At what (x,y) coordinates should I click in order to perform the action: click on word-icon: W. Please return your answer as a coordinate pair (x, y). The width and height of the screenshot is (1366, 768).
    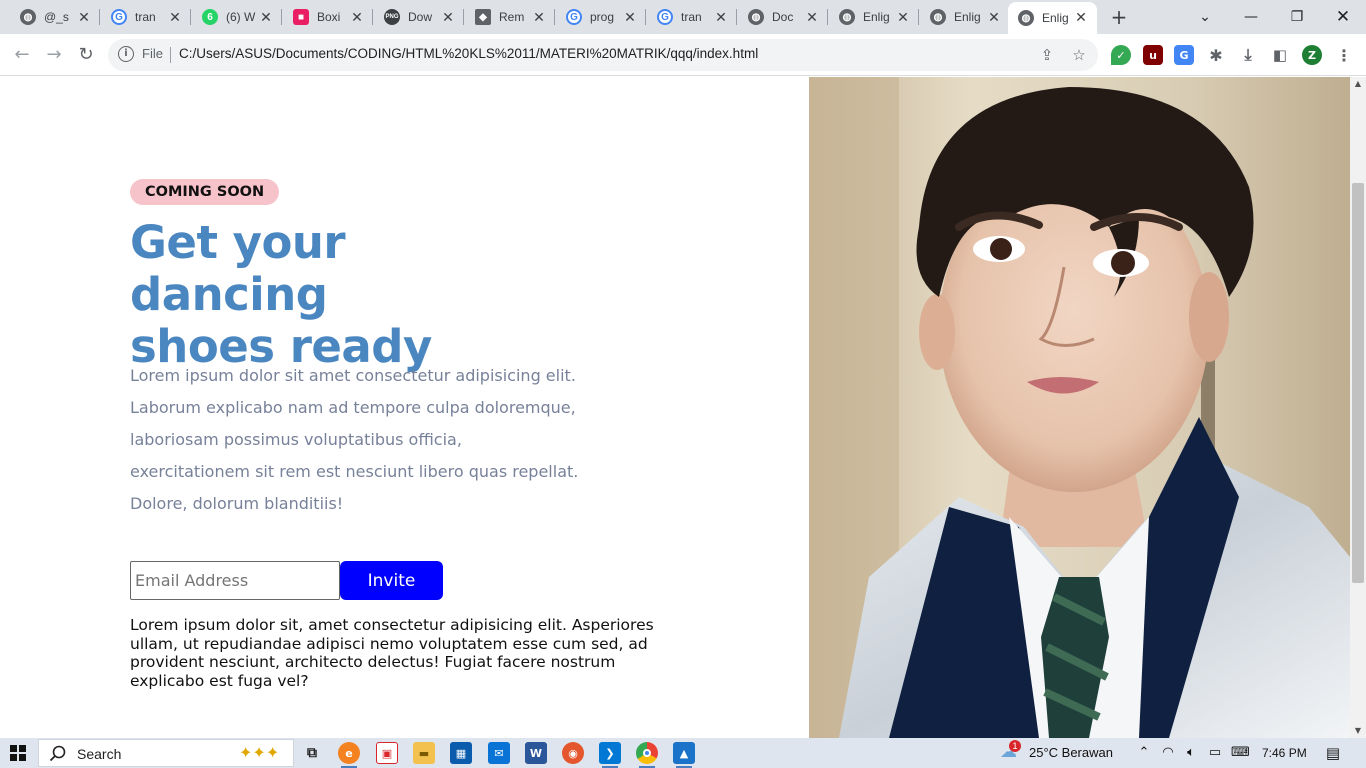
    Looking at the image, I should click on (536, 753).